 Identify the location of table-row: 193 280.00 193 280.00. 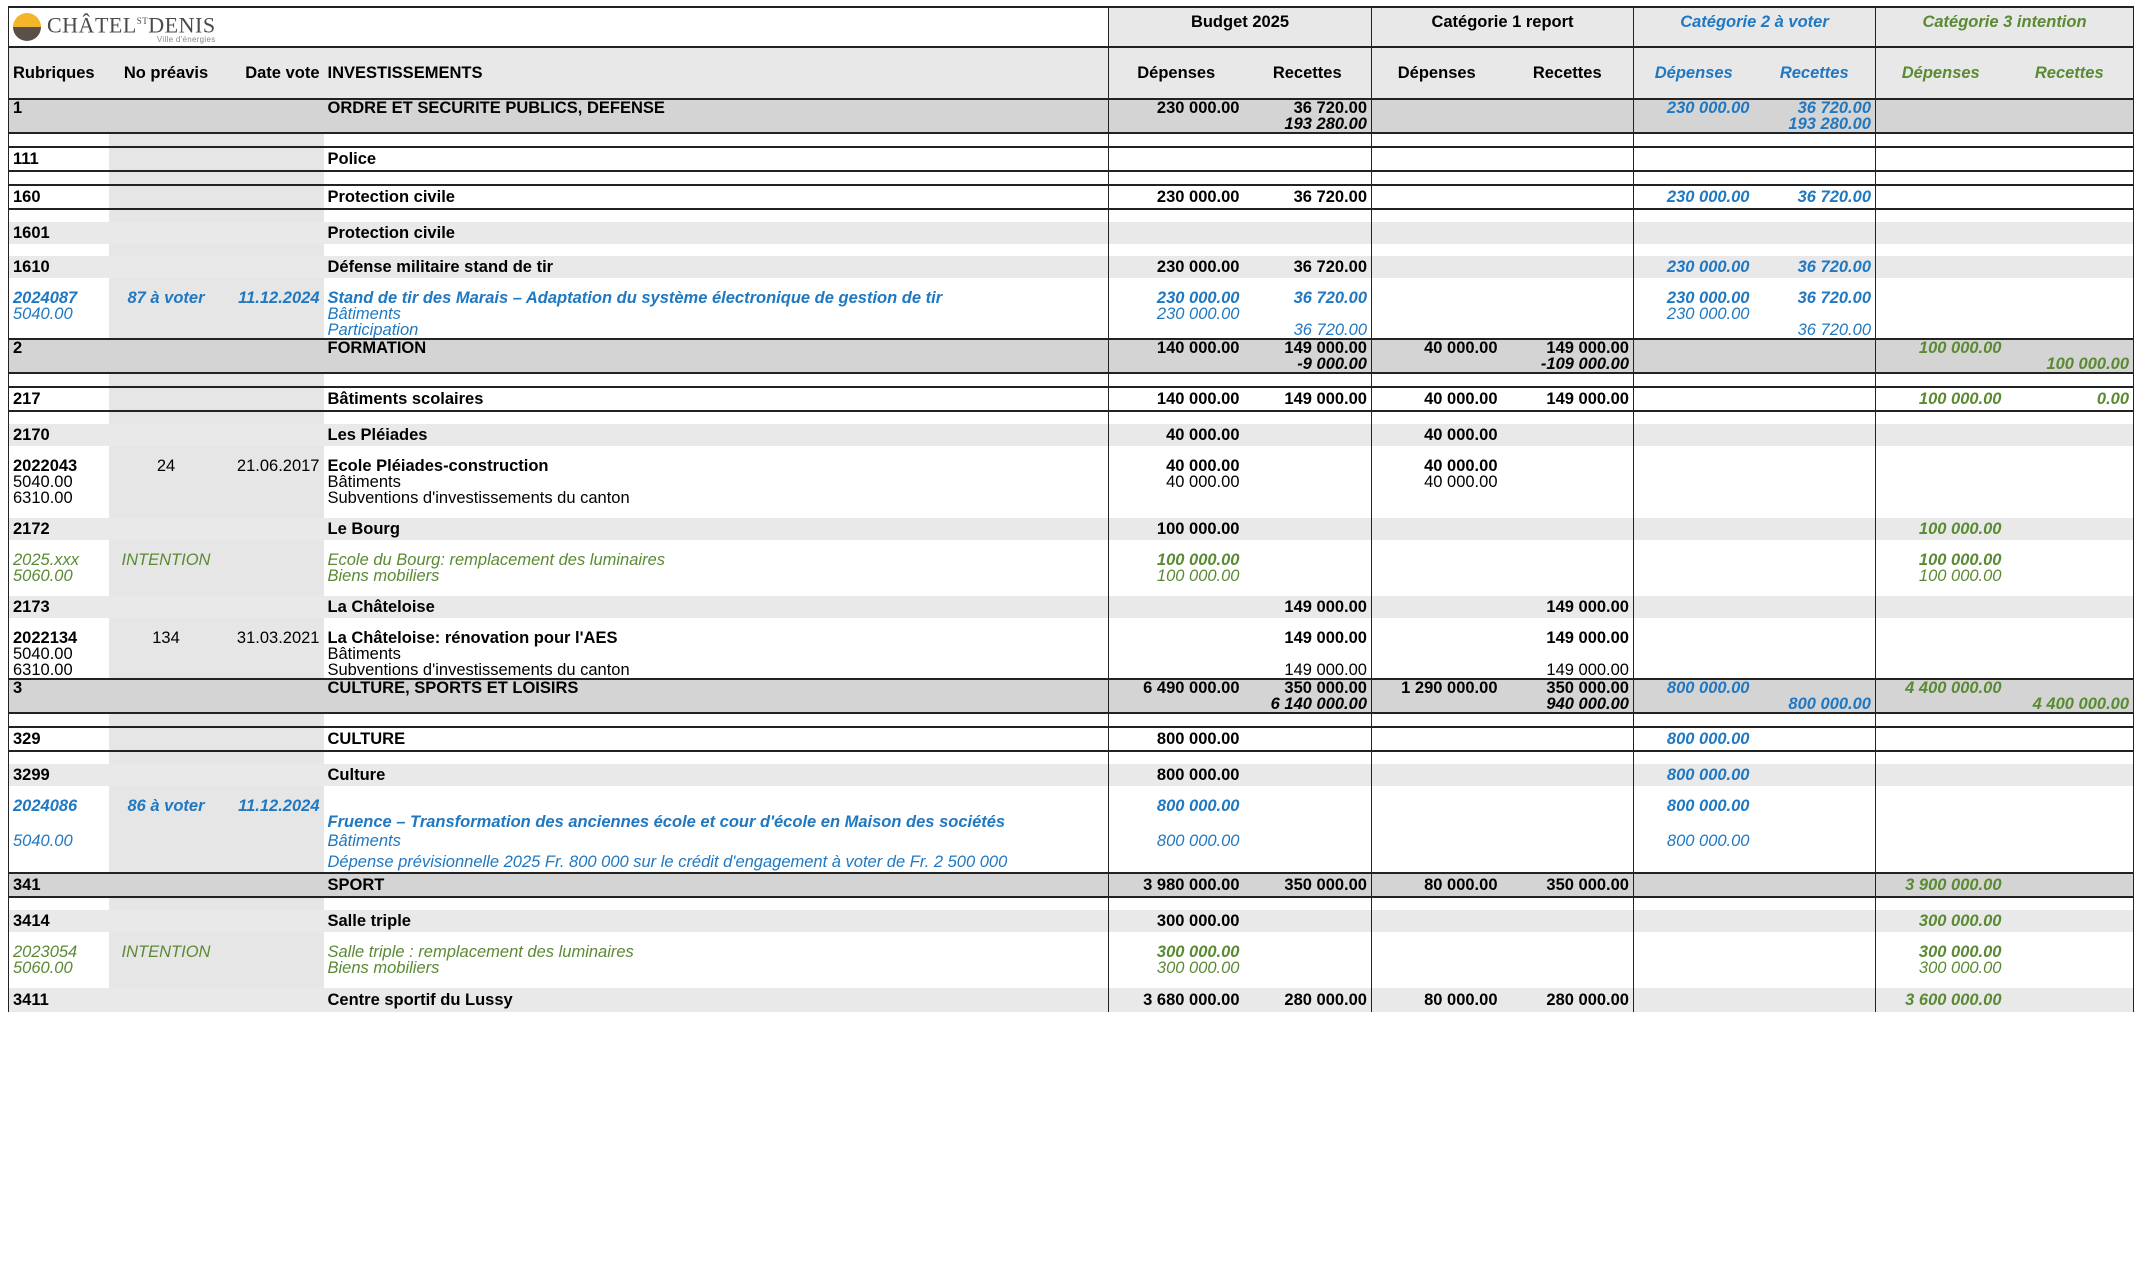
(1071, 125).